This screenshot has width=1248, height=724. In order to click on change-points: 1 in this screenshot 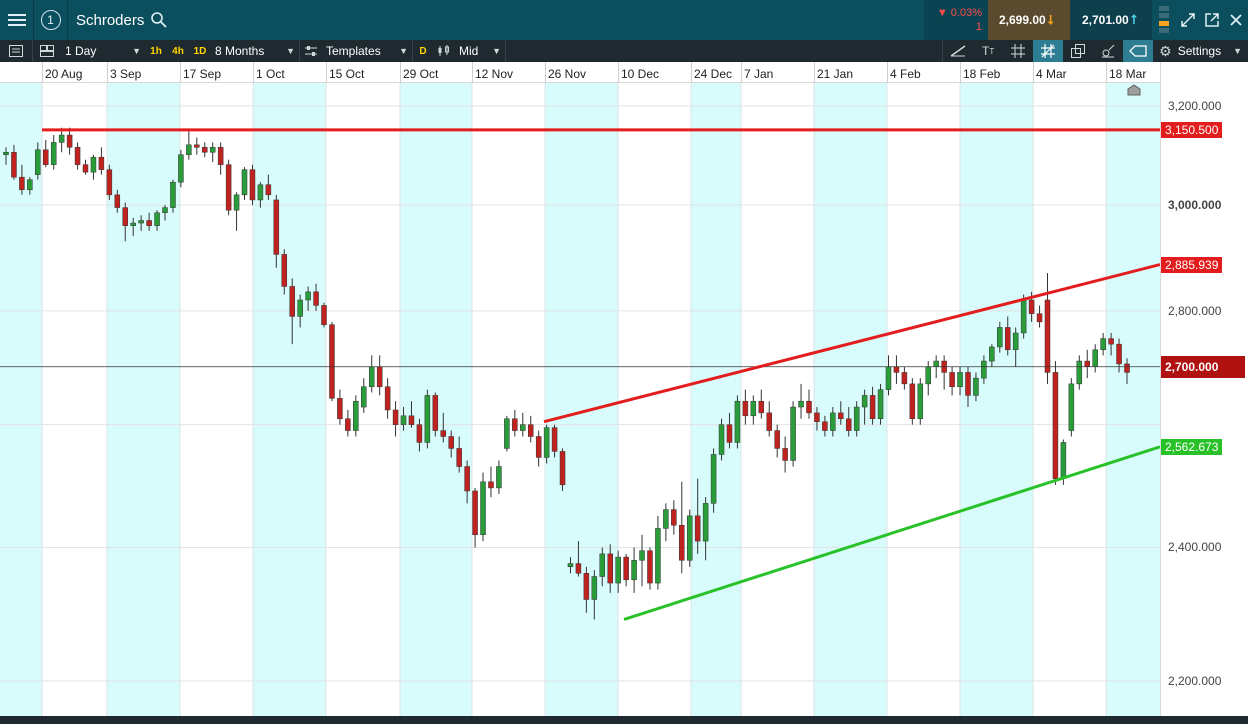, I will do `click(978, 27)`.